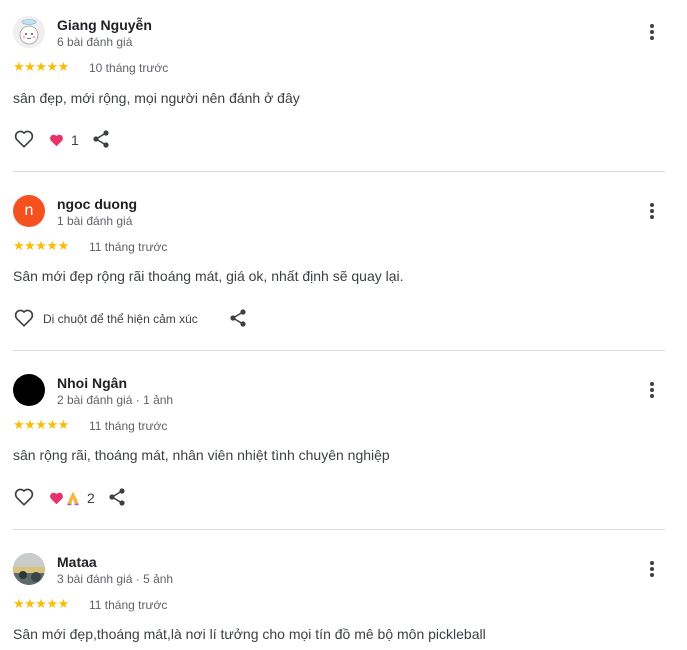 Image resolution: width=687 pixels, height=650 pixels. What do you see at coordinates (120, 319) in the screenshot?
I see `reaction-hint: Di chuột để thể hiện cảm xúc` at bounding box center [120, 319].